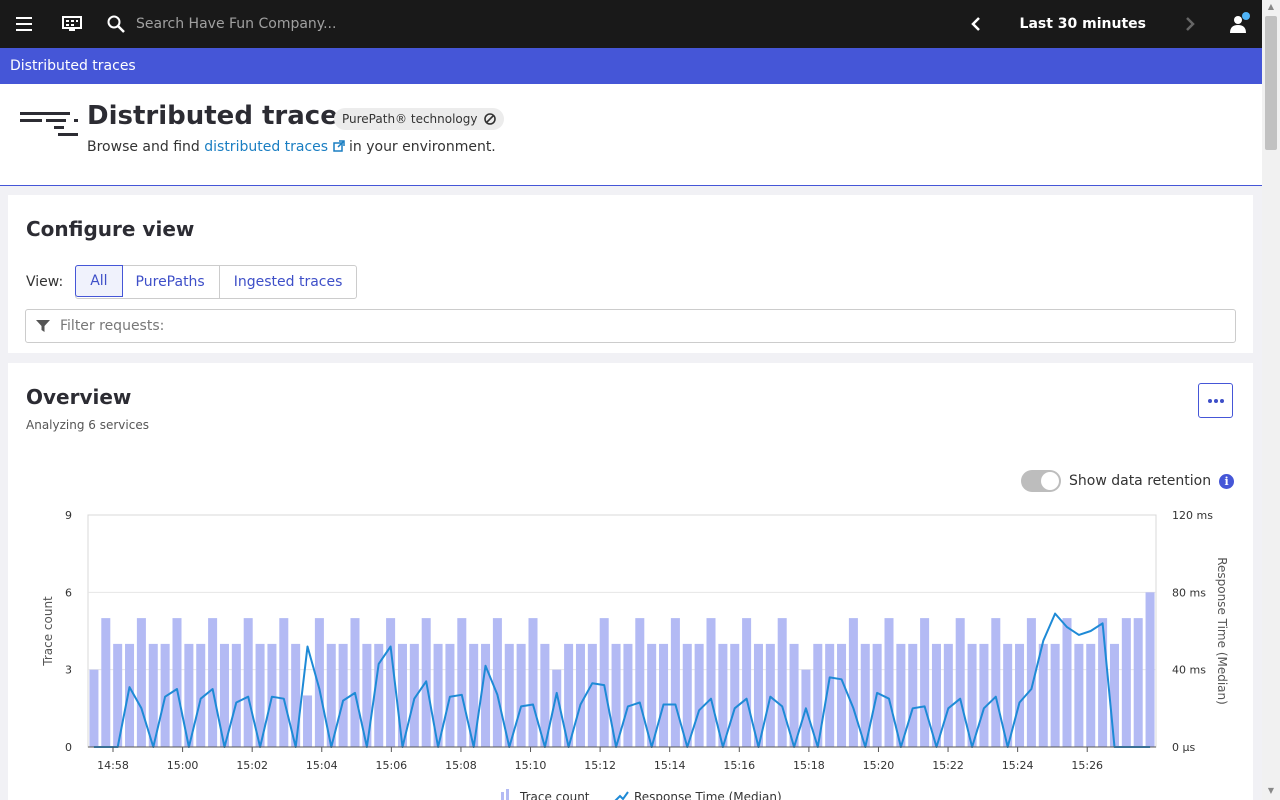  What do you see at coordinates (110, 229) in the screenshot?
I see `configure-view-title: Configure view` at bounding box center [110, 229].